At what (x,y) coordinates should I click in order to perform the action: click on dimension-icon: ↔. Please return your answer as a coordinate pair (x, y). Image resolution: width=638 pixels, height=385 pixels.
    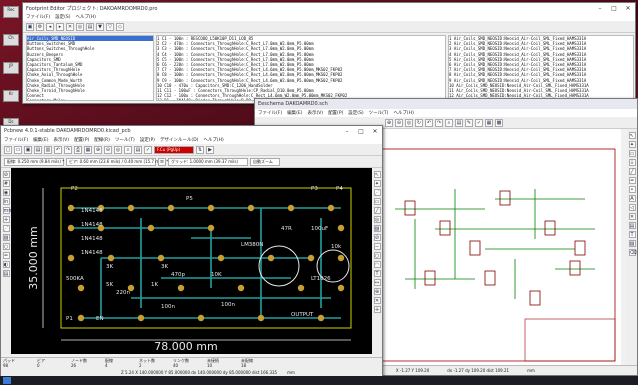
    Looking at the image, I should click on (377, 282).